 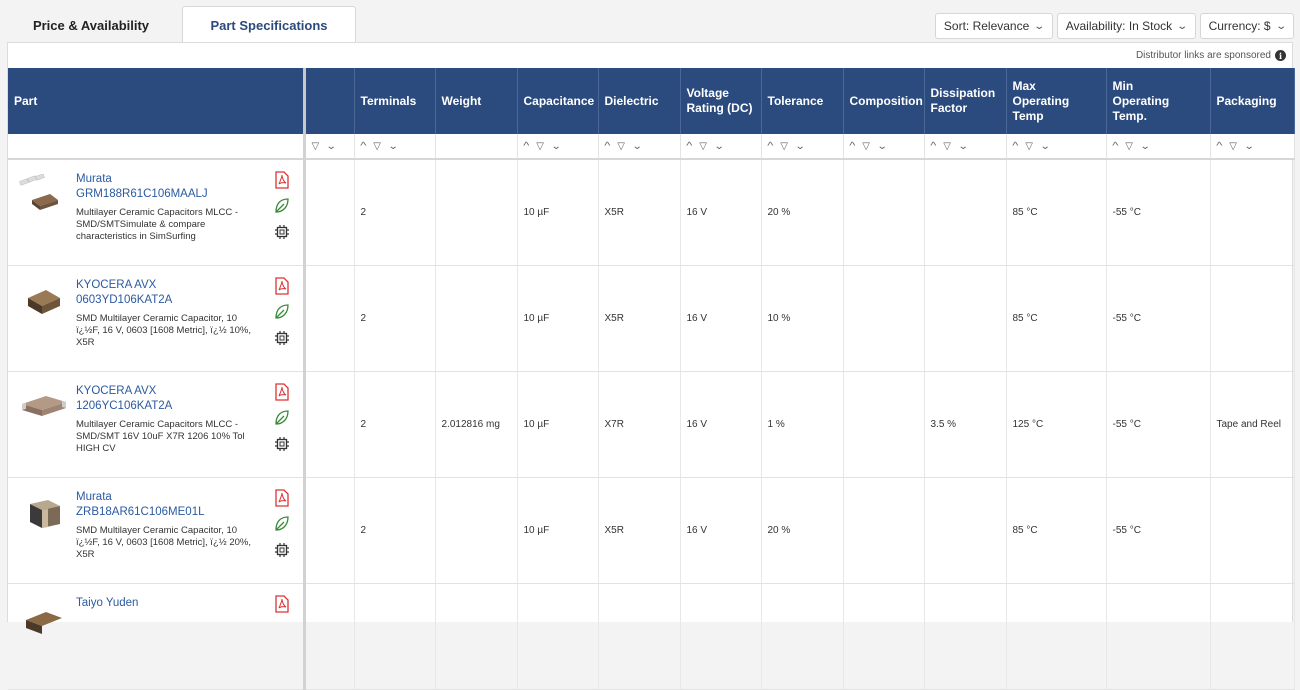 What do you see at coordinates (639, 636) in the screenshot?
I see `cell-dielectric` at bounding box center [639, 636].